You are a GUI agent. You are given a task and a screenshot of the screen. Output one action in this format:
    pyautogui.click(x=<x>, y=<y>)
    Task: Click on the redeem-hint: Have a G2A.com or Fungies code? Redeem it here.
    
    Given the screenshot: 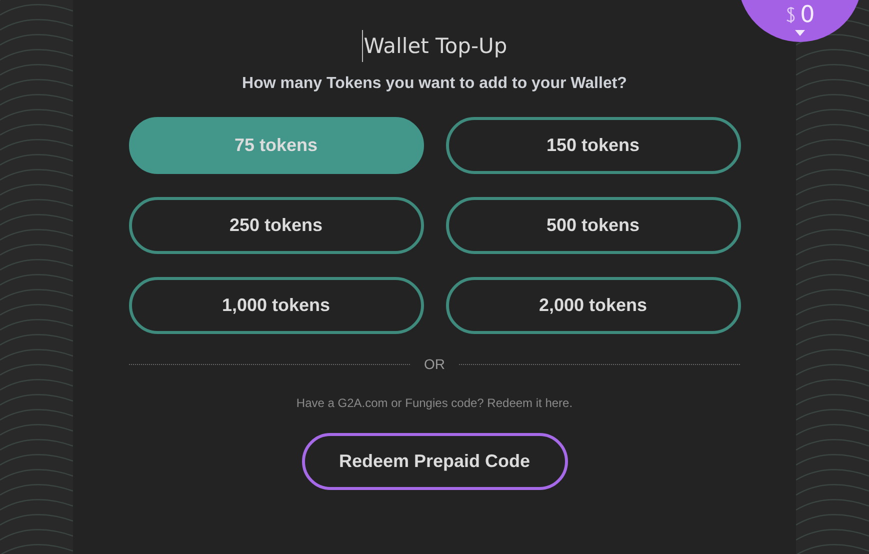 What is the action you would take?
    pyautogui.click(x=434, y=403)
    